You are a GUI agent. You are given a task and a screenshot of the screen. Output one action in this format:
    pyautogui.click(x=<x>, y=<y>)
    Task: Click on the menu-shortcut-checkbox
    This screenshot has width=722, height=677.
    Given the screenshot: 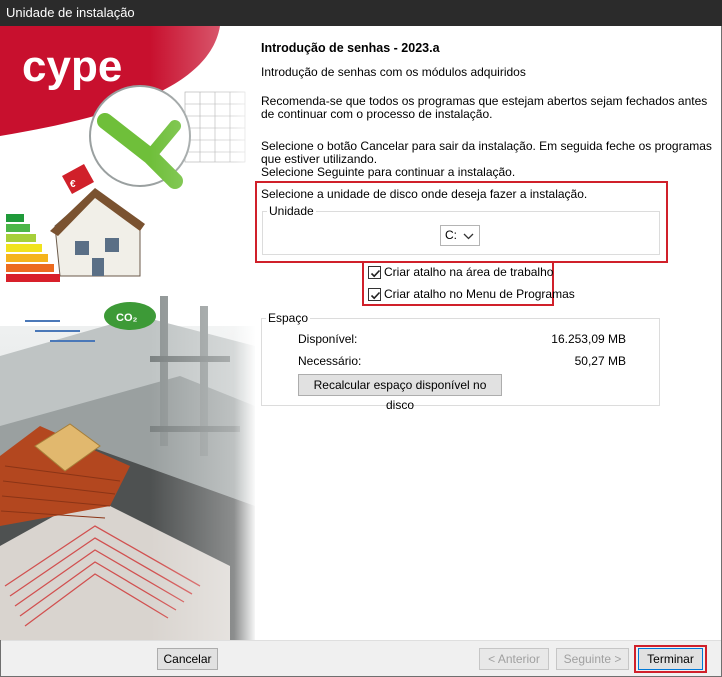 What is the action you would take?
    pyautogui.click(x=374, y=294)
    